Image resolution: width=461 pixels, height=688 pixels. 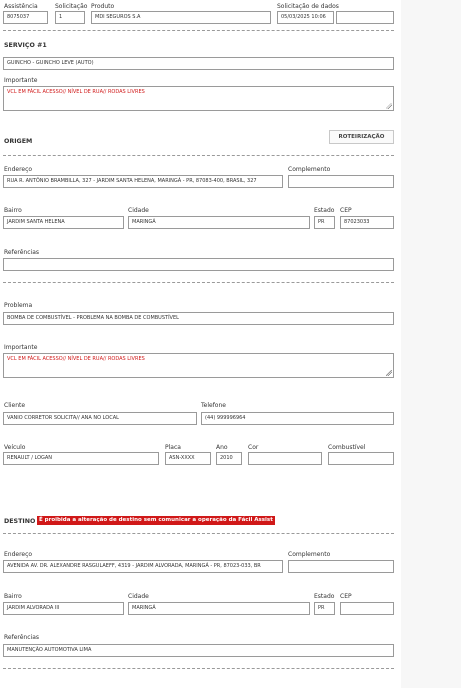 What do you see at coordinates (297, 418) in the screenshot?
I see `telefone-field: (44) 999996964` at bounding box center [297, 418].